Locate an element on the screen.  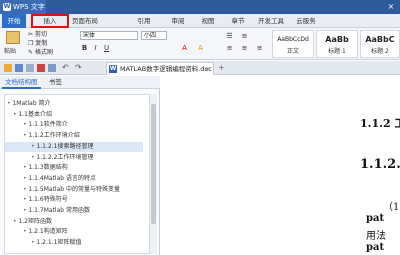
format-painter-button: ✎ 格式刷 is located at coordinates (40, 52).